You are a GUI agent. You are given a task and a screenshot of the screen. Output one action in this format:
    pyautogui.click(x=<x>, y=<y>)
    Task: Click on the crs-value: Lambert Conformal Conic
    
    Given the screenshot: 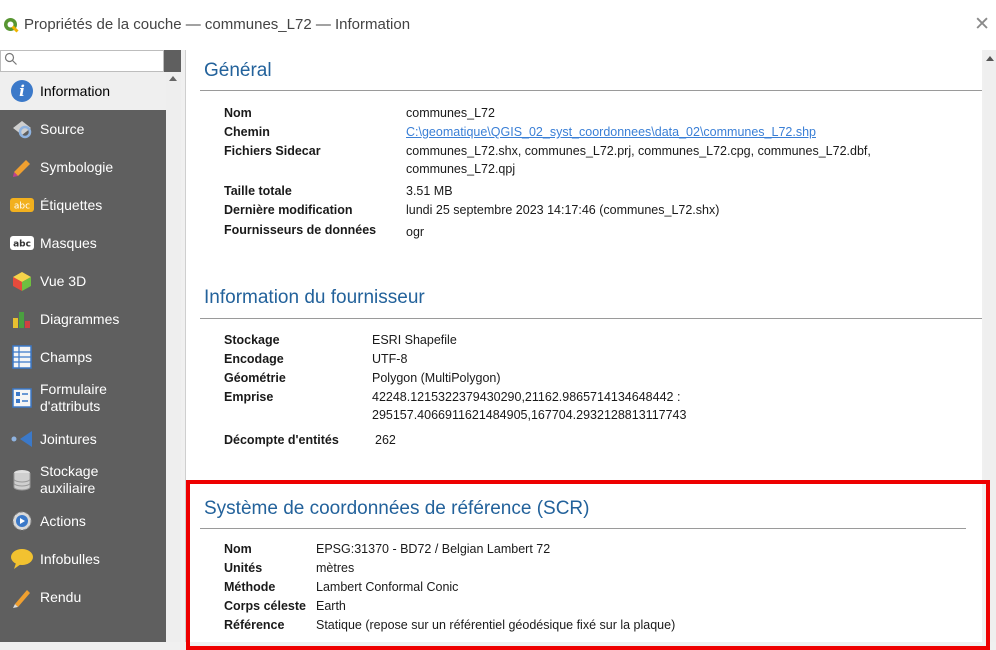 What is the action you would take?
    pyautogui.click(x=387, y=587)
    